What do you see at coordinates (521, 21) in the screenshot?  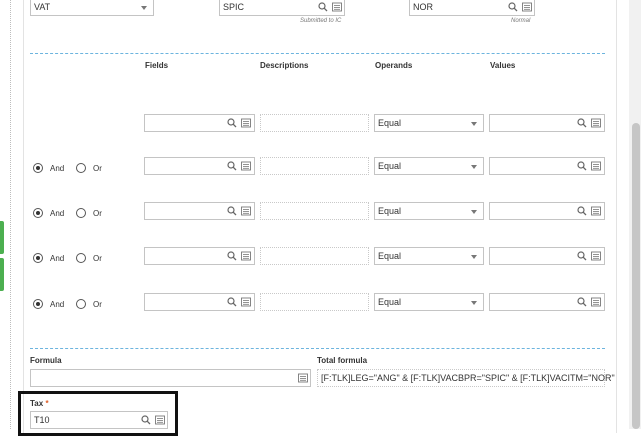 I see `nor-caption: Normal` at bounding box center [521, 21].